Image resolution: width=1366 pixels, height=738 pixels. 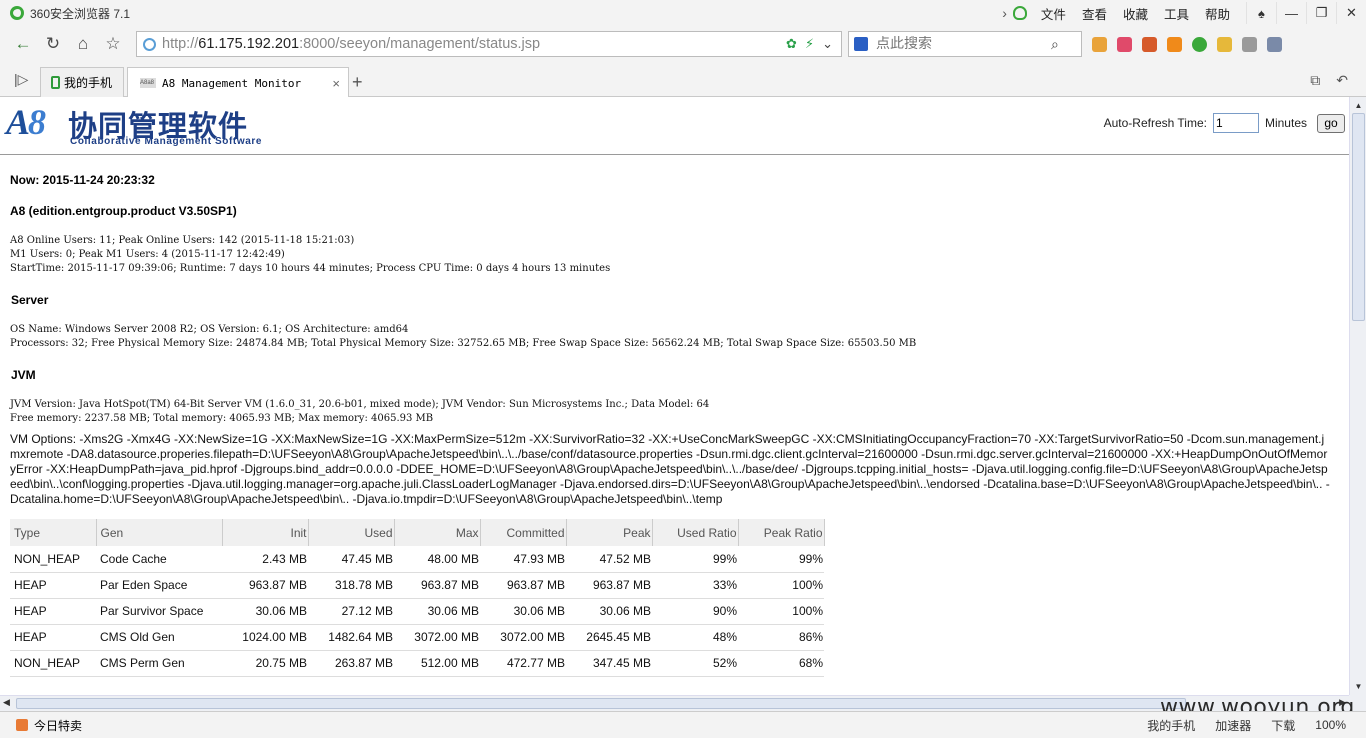 I want to click on status-bar: 今日特卖 我的手机 加速器 下载 100%, so click(x=683, y=724).